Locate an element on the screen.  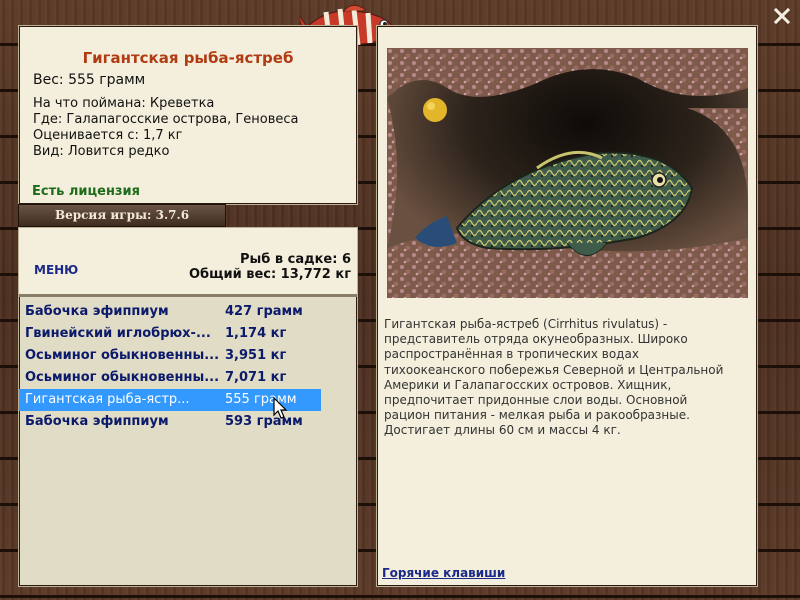
close-icon is located at coordinates (782, 16).